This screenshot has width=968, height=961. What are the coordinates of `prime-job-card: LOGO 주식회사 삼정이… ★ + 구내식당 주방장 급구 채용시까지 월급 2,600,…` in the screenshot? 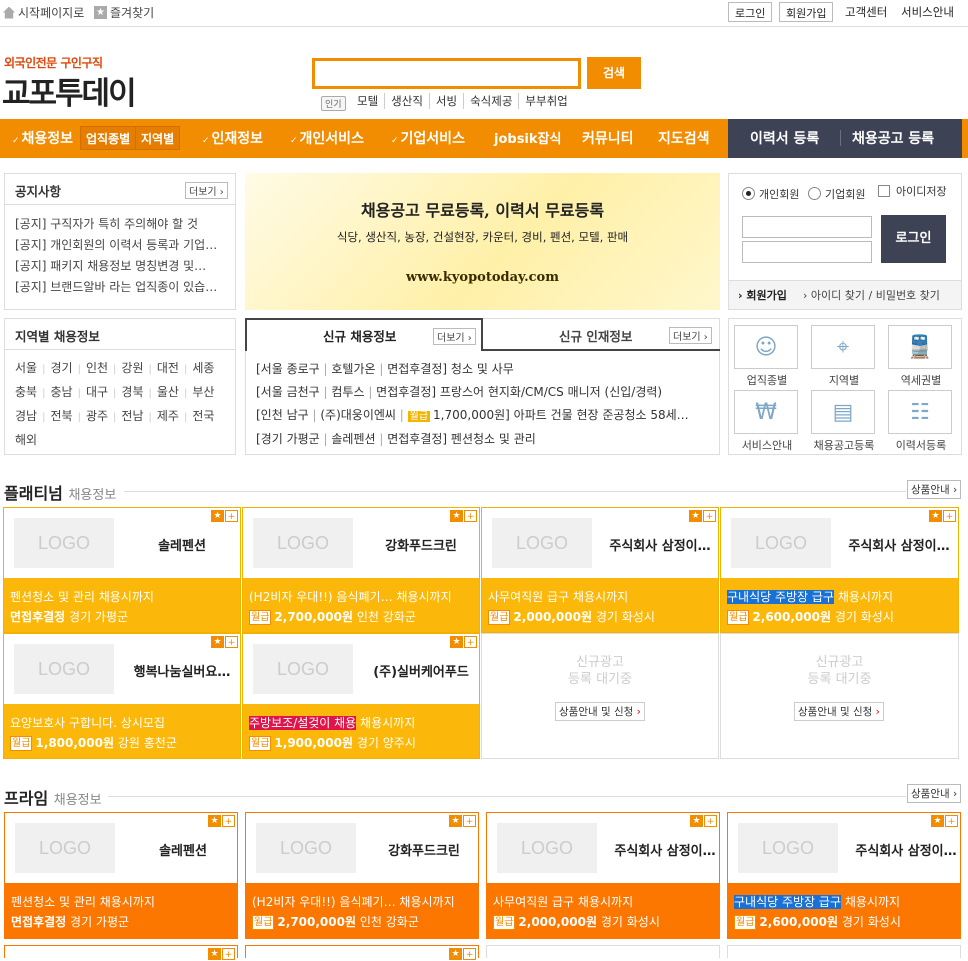 It's located at (844, 875).